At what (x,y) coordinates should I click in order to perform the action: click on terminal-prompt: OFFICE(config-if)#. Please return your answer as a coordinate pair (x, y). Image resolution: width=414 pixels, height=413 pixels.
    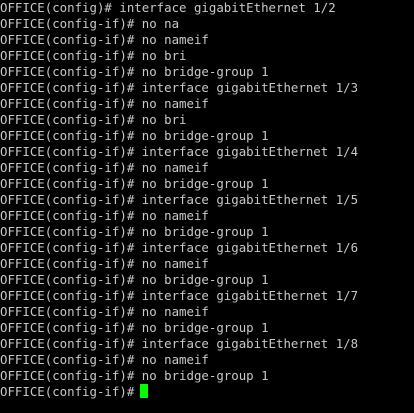
    Looking at the image, I should click on (67, 391).